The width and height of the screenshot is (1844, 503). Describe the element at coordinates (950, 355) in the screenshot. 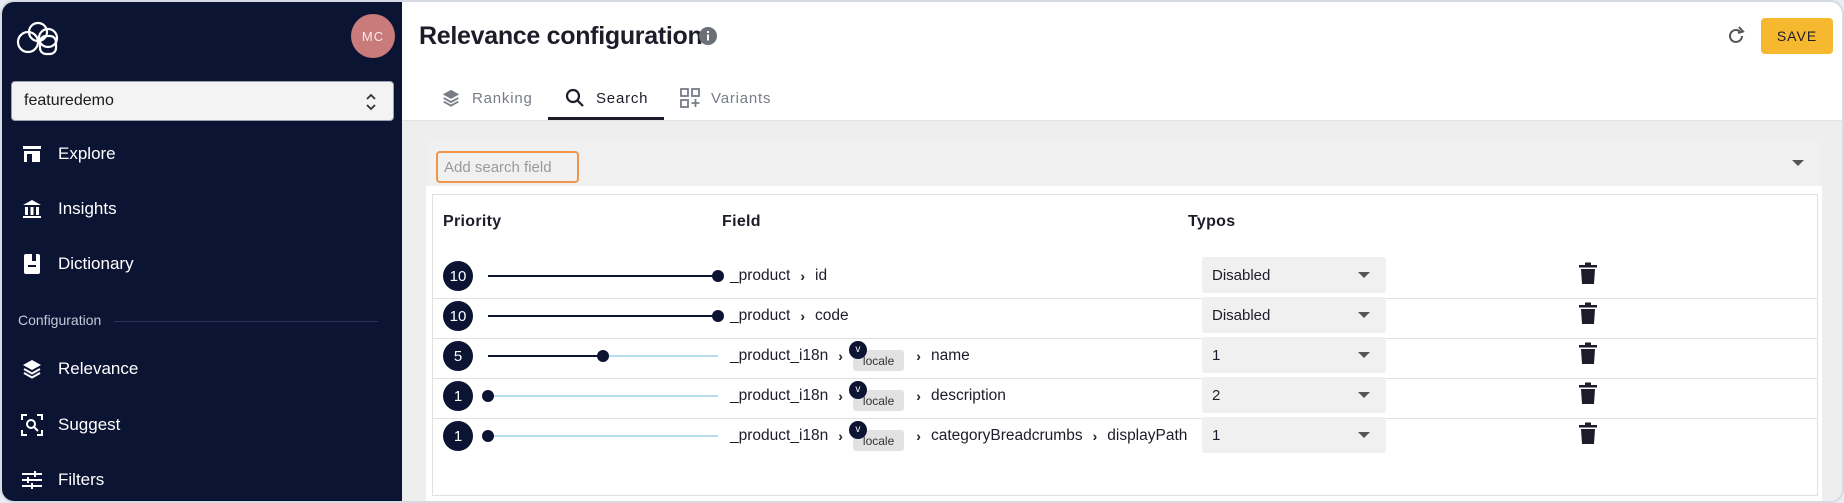

I see `field-path-segment: name` at that location.